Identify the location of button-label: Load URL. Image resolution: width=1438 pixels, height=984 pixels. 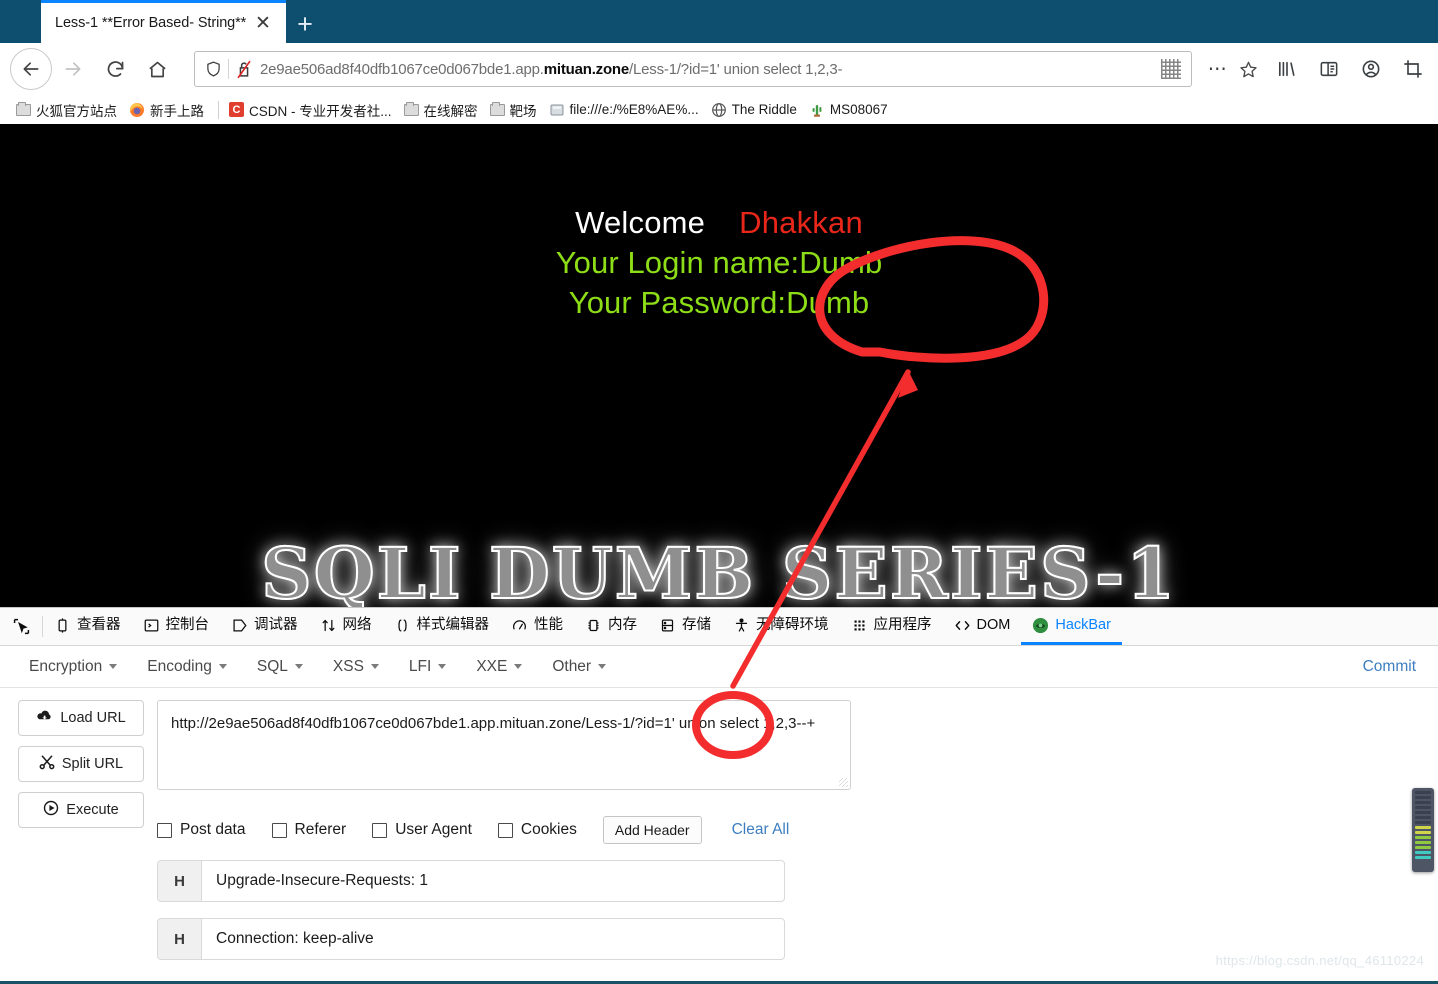
(93, 718).